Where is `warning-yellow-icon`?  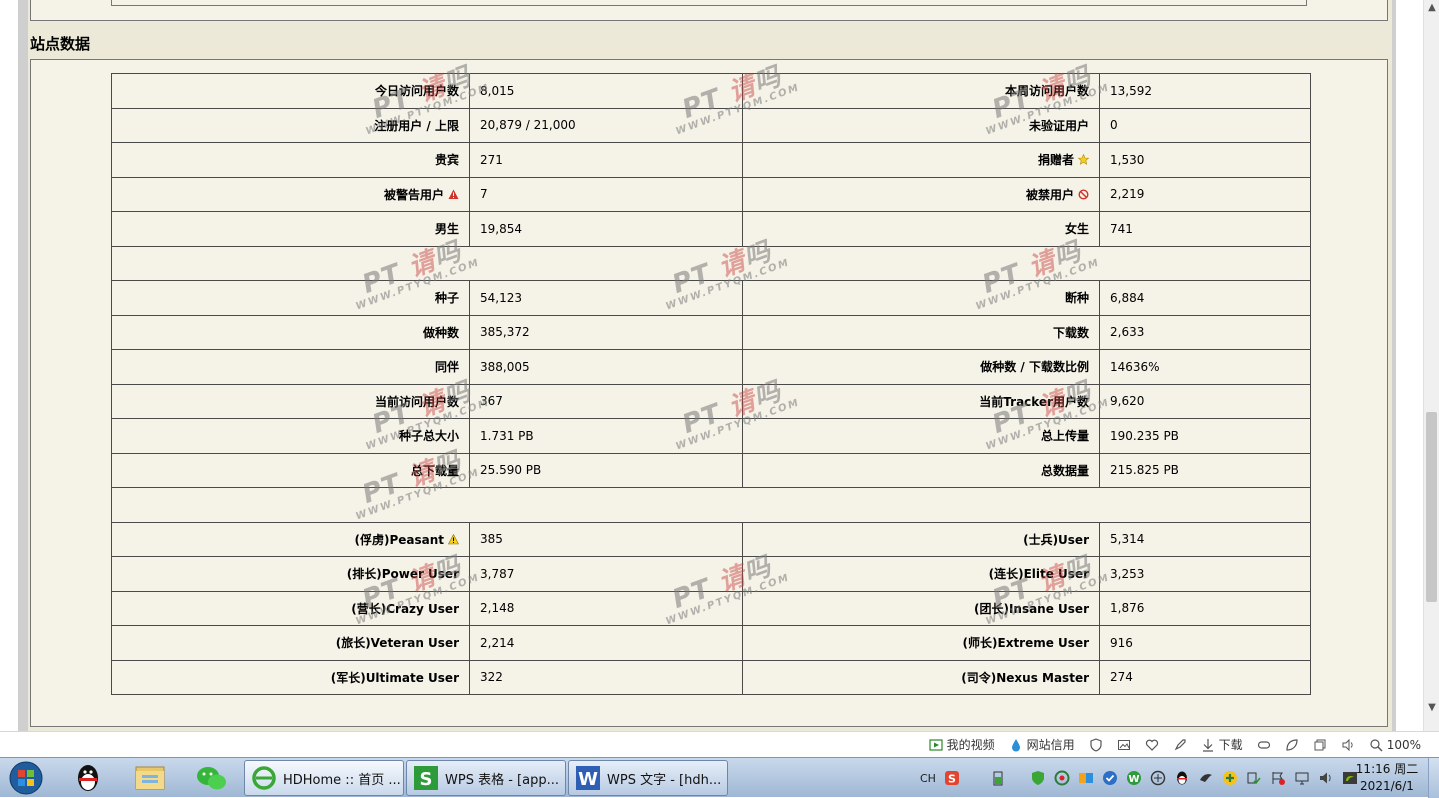 warning-yellow-icon is located at coordinates (451, 540).